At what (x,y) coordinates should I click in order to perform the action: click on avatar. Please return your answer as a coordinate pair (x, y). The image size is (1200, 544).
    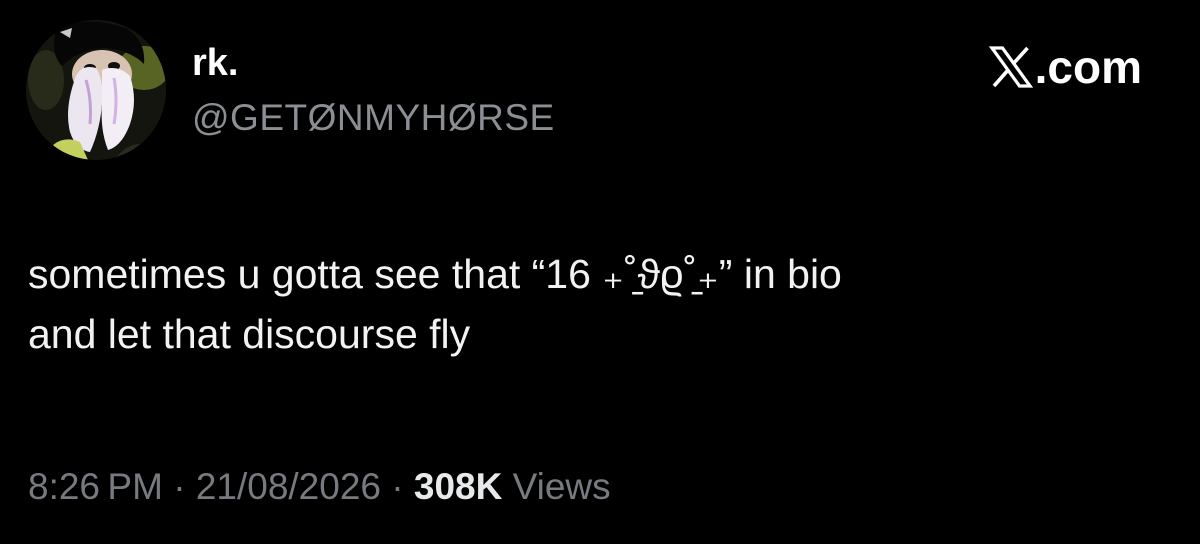
    Looking at the image, I should click on (96, 90).